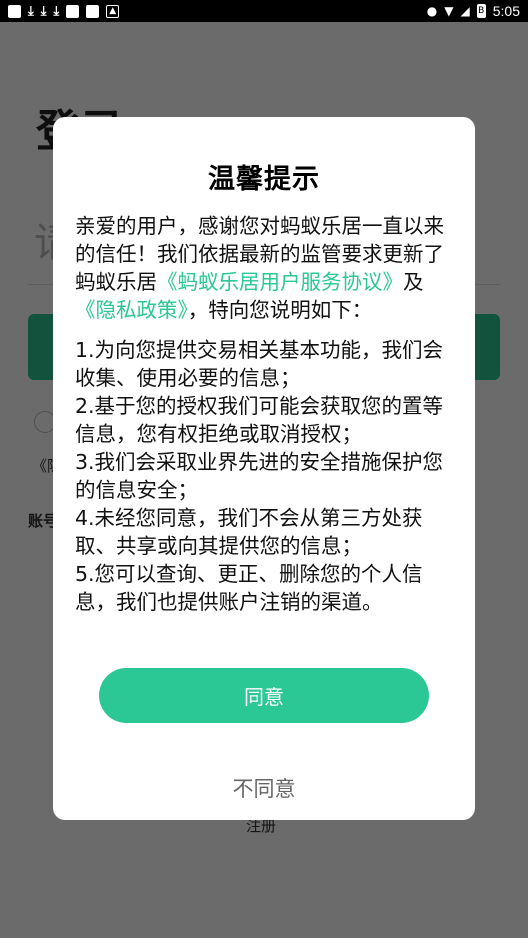 This screenshot has width=528, height=938. Describe the element at coordinates (259, 476) in the screenshot. I see `dialog-point: 3.我们会采取业界先进的安全措施保护您的信息安全；` at that location.